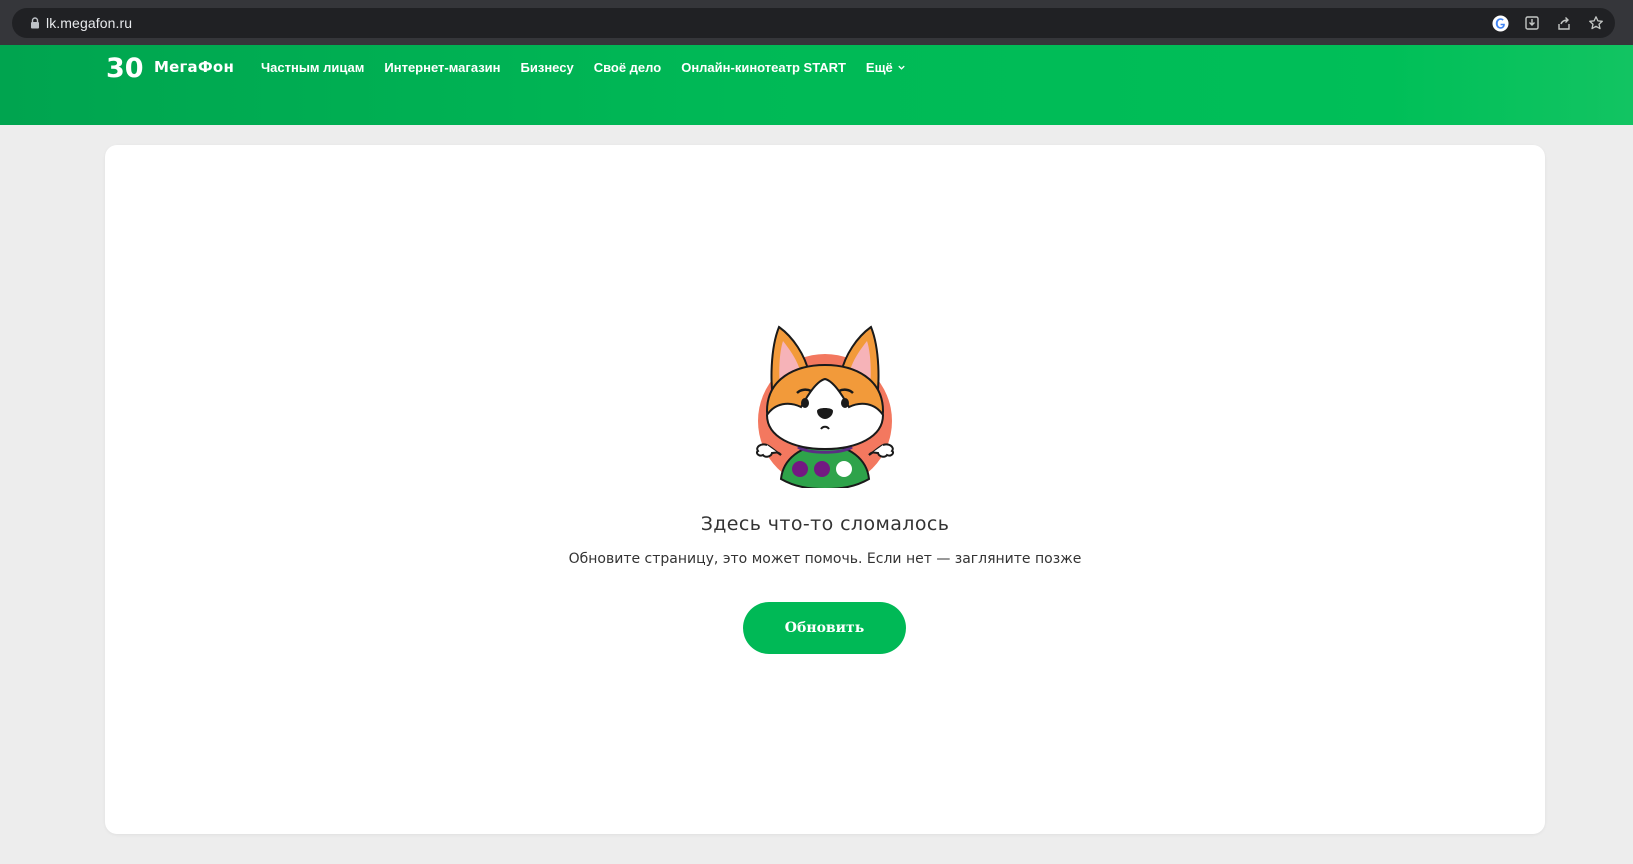 The image size is (1633, 864). What do you see at coordinates (35, 23) in the screenshot?
I see `lock-icon` at bounding box center [35, 23].